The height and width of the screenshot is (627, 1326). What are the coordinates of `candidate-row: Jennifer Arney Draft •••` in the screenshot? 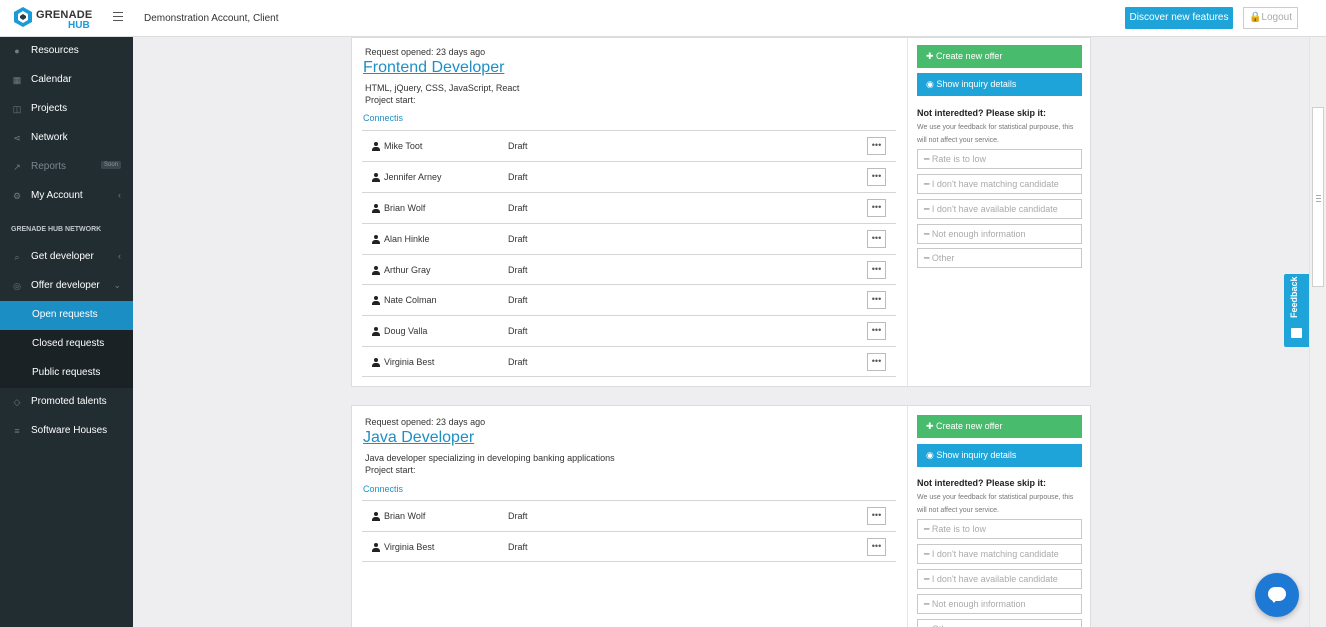 It's located at (629, 176).